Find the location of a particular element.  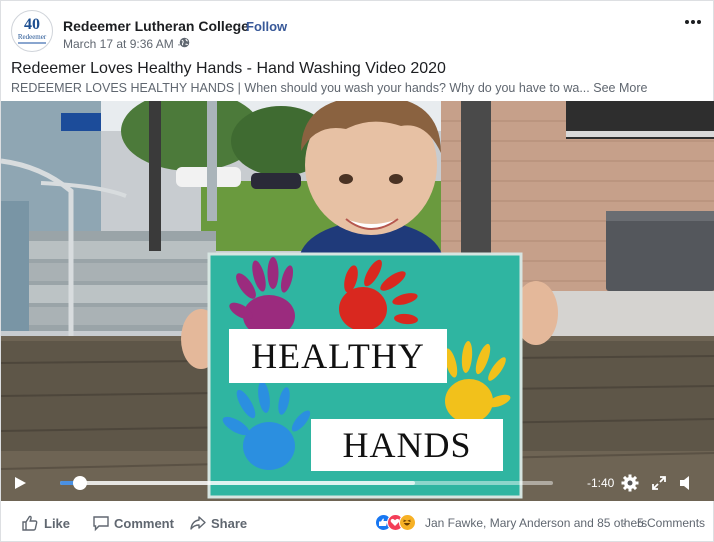

settings-gear-icon is located at coordinates (630, 483).